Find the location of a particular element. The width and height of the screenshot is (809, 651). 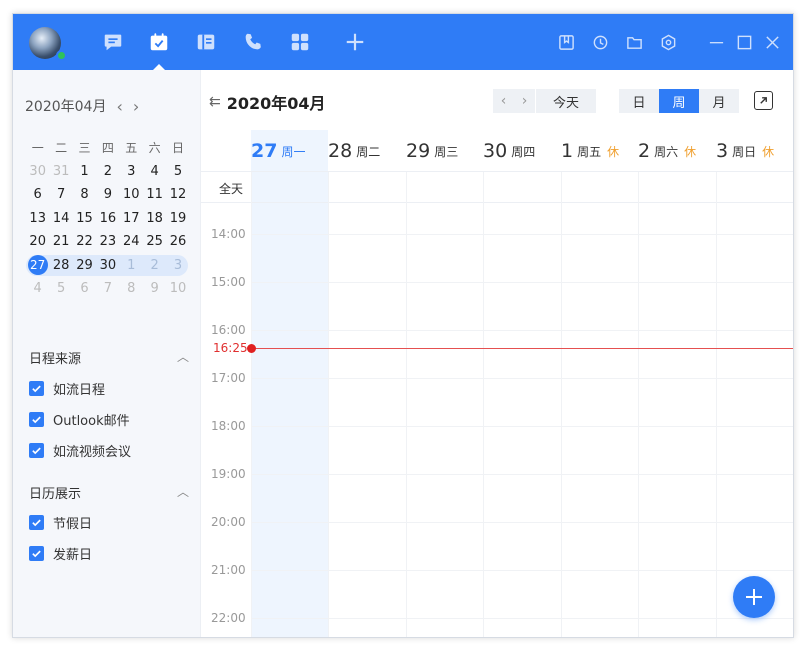

mini-day: 21 is located at coordinates (60, 241).